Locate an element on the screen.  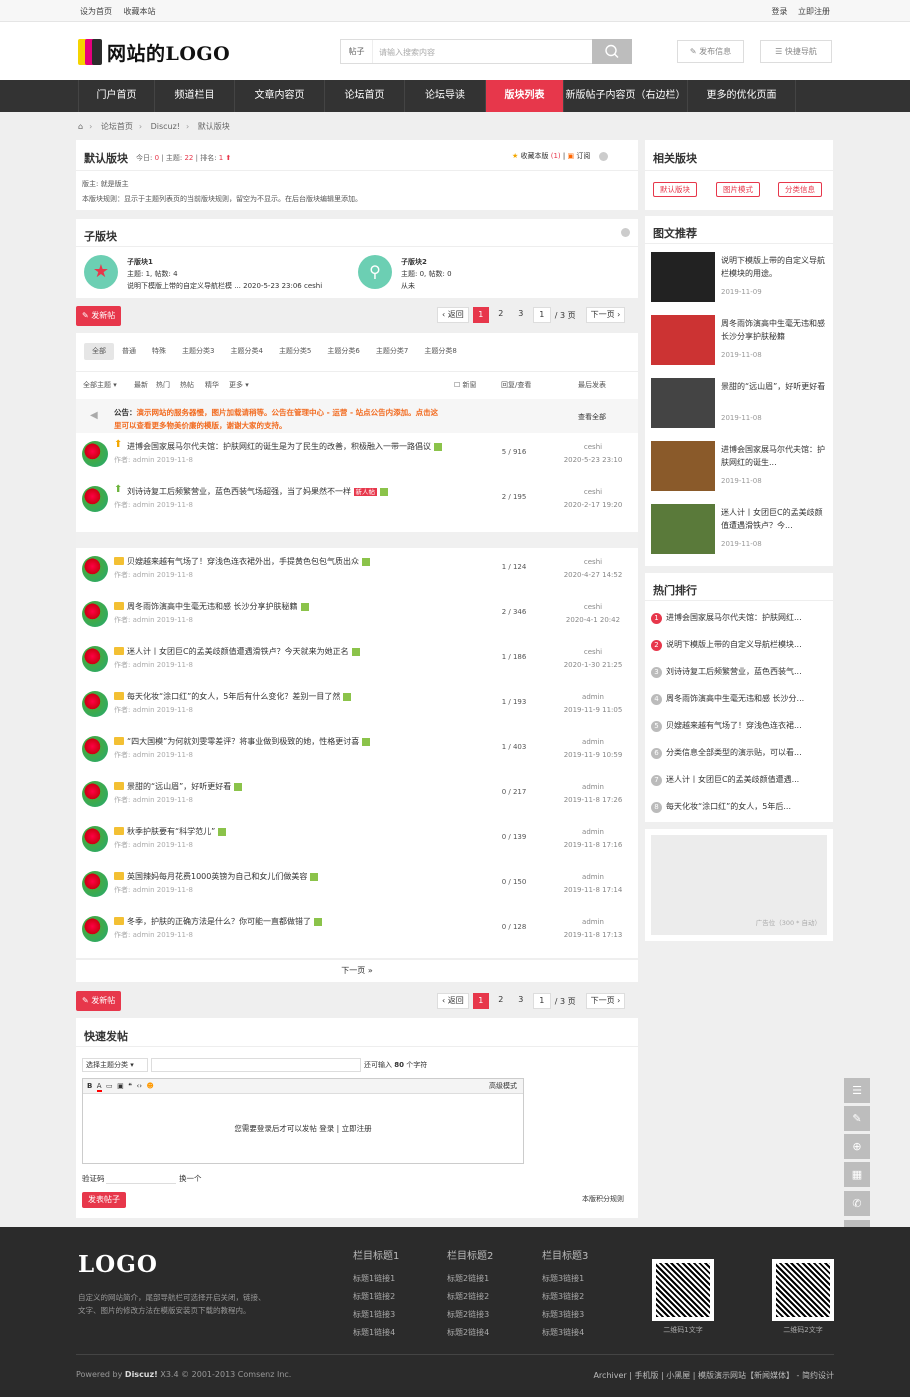
pick-item: 迷人计丨女团巨C的孟美歧颜值遭遇滑铁卢？今... 2019-11-08 is located at coordinates (740, 530).